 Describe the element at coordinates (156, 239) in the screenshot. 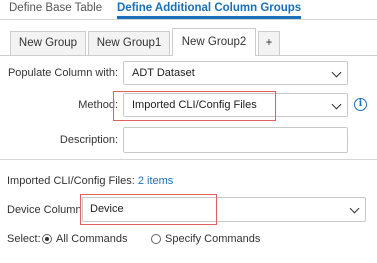

I see `specify-commands-radio` at that location.